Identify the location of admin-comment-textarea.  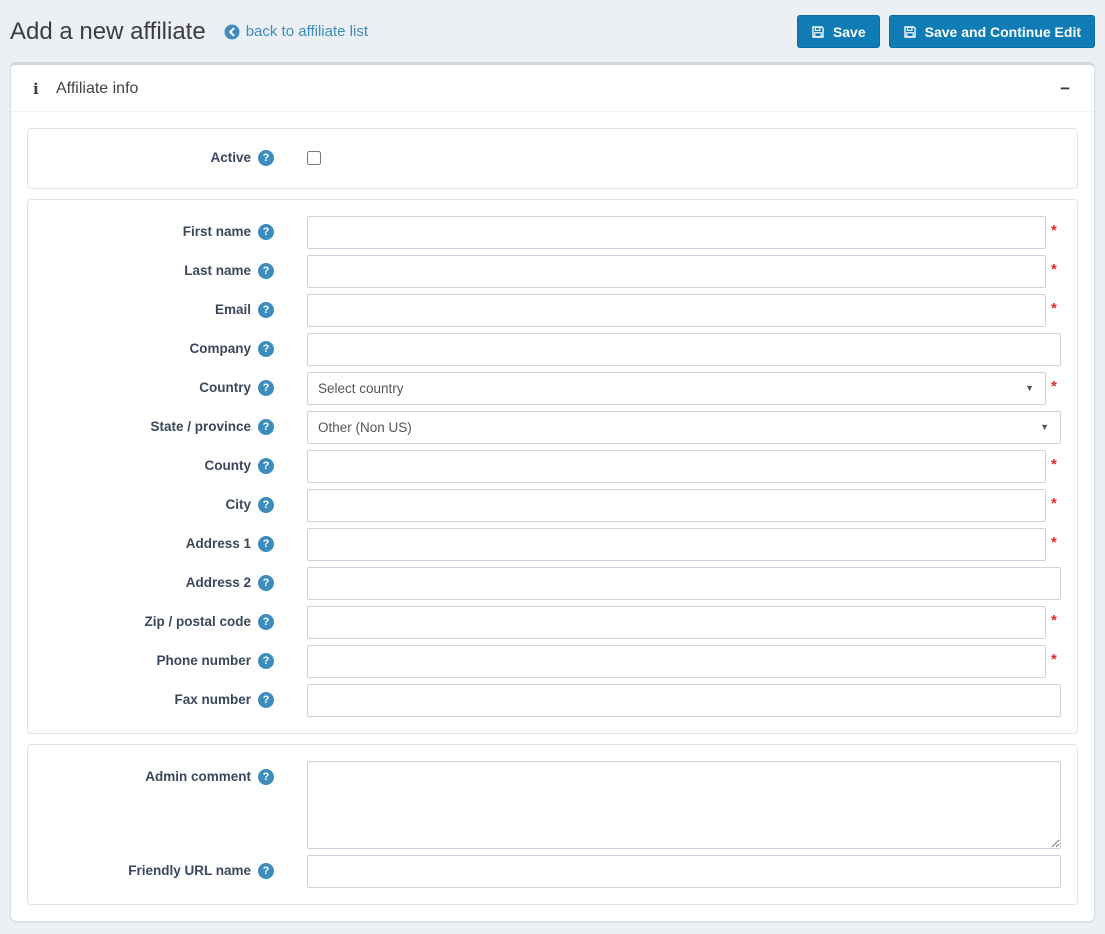
(684, 804).